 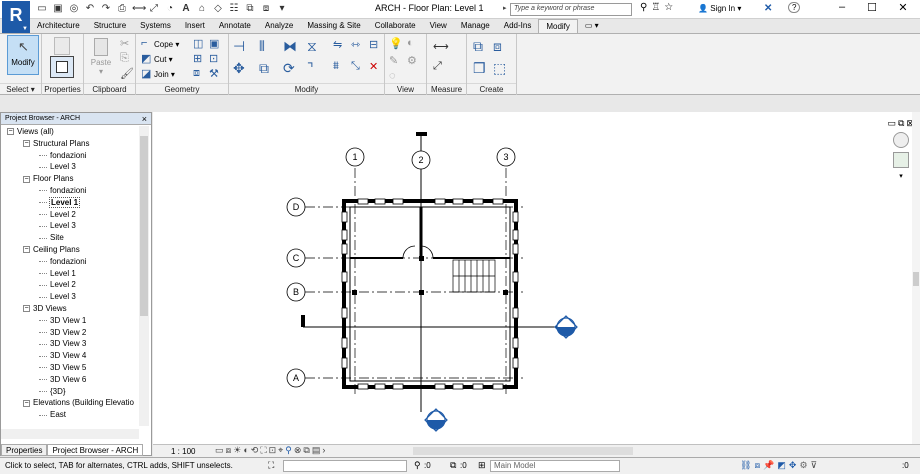 What do you see at coordinates (214, 43) in the screenshot?
I see `paint-icon: ▣` at bounding box center [214, 43].